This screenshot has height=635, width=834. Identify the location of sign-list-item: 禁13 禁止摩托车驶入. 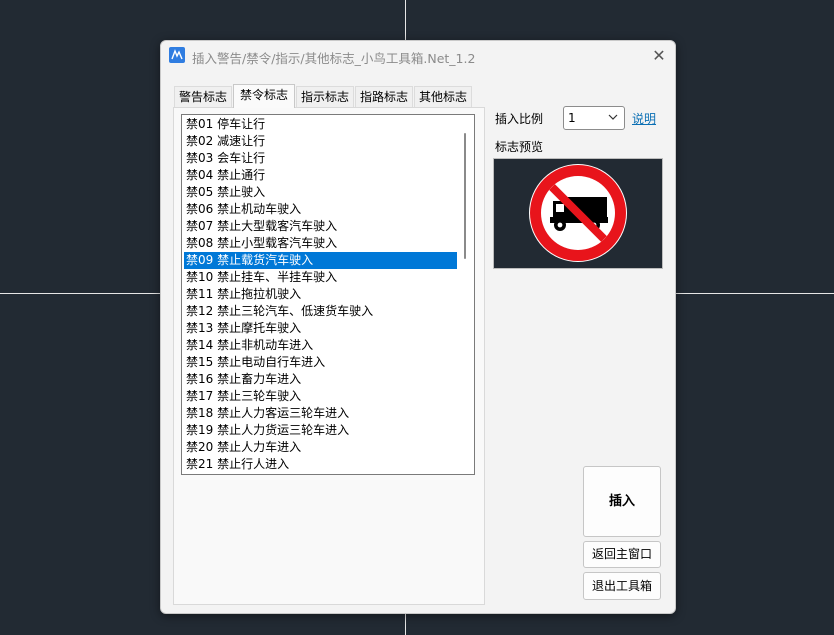
(320, 328).